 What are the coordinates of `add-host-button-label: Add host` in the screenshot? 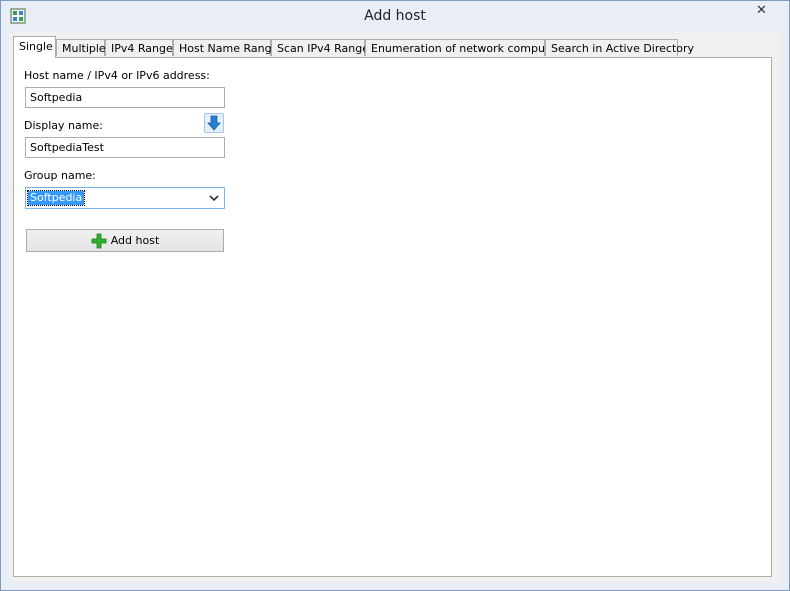 It's located at (135, 240).